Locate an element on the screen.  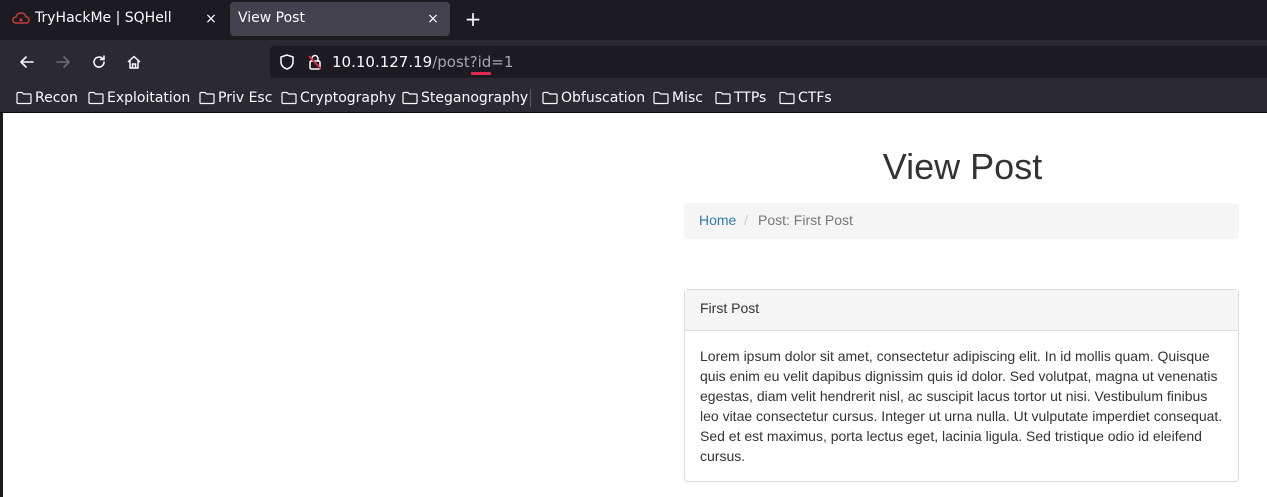
tab-view-post: View Post × is located at coordinates (340, 19).